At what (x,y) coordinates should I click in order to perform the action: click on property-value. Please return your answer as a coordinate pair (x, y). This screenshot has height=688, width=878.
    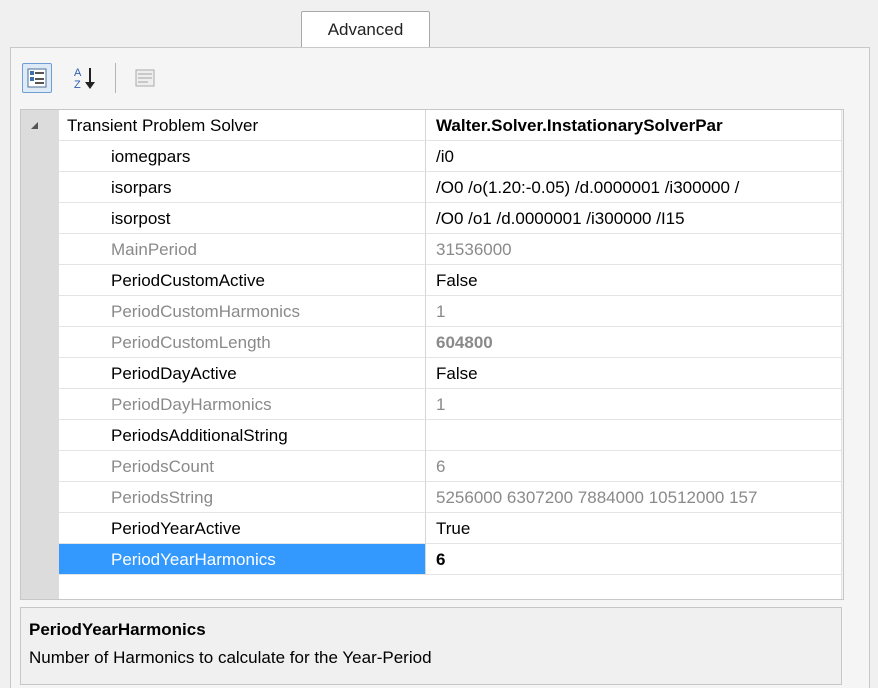
    Looking at the image, I should click on (634, 435).